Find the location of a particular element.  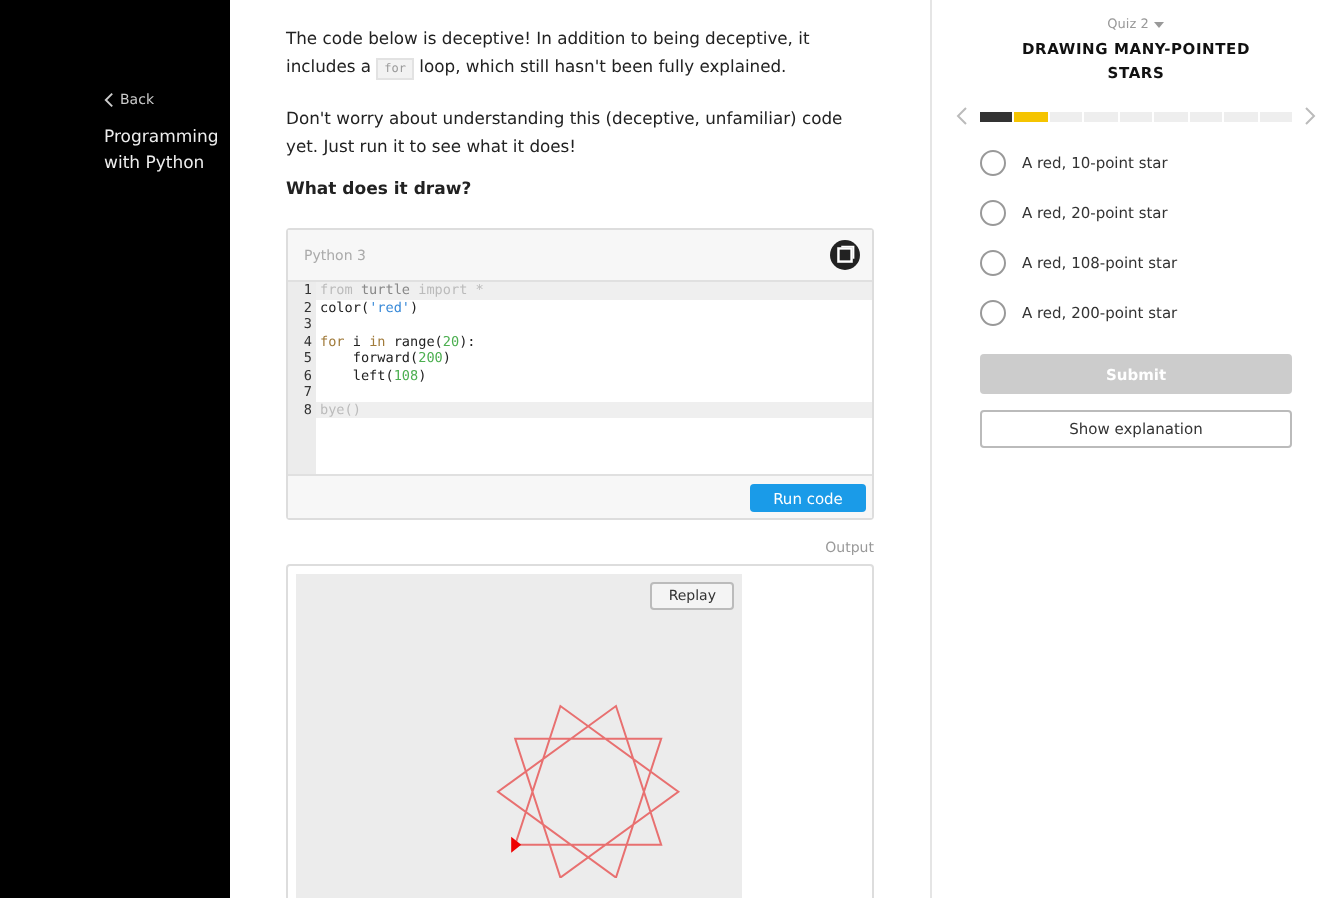

course-title: Programming with Python is located at coordinates (162, 152).